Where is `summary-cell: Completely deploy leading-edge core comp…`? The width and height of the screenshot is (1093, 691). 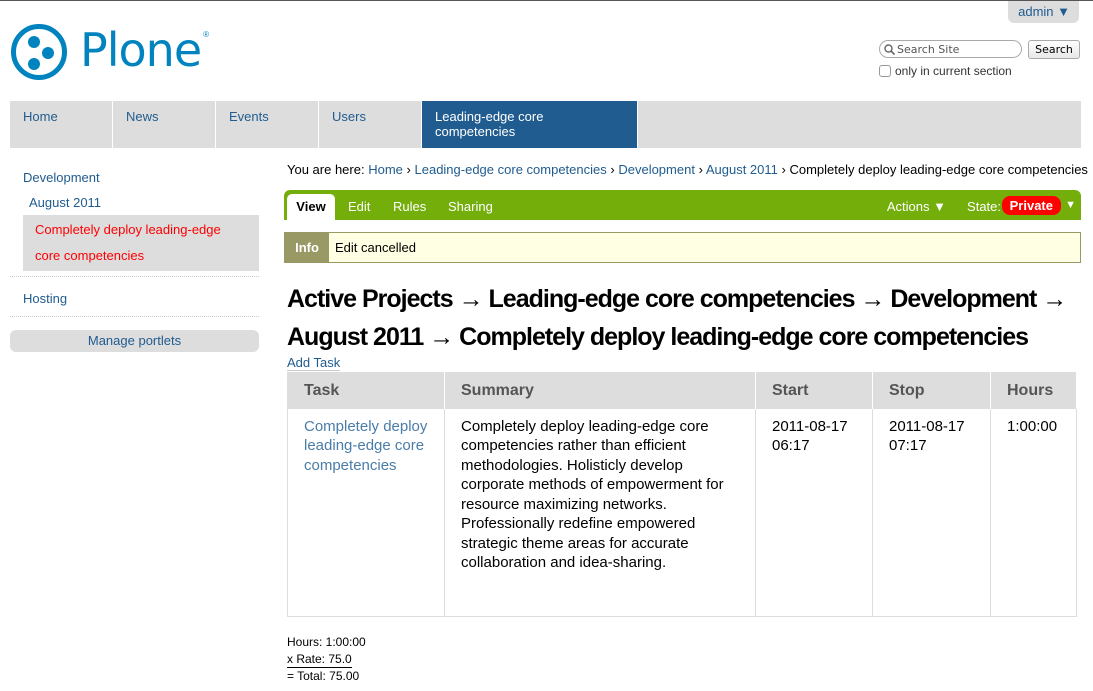 summary-cell: Completely deploy leading-edge core comp… is located at coordinates (600, 512).